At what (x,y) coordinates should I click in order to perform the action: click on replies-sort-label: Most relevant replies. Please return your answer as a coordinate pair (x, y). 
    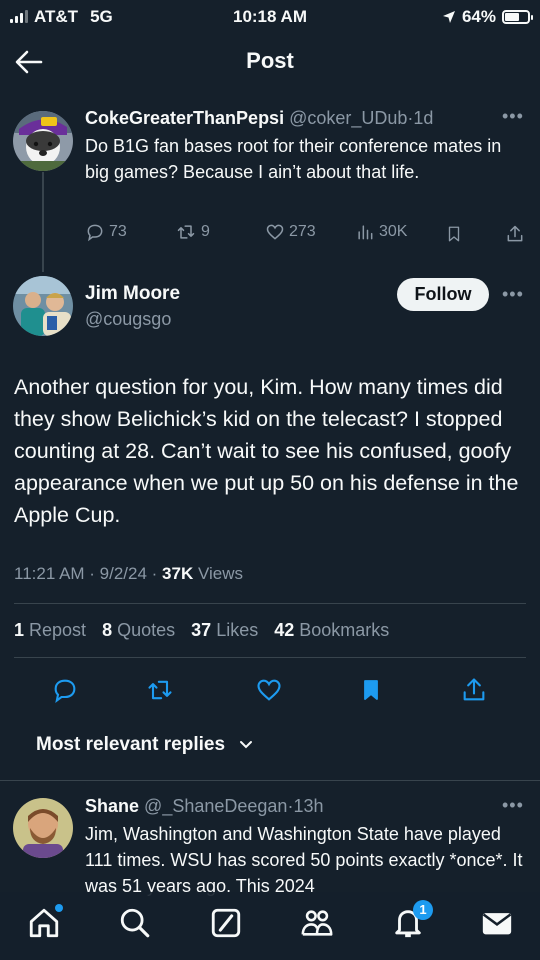
    Looking at the image, I should click on (131, 744).